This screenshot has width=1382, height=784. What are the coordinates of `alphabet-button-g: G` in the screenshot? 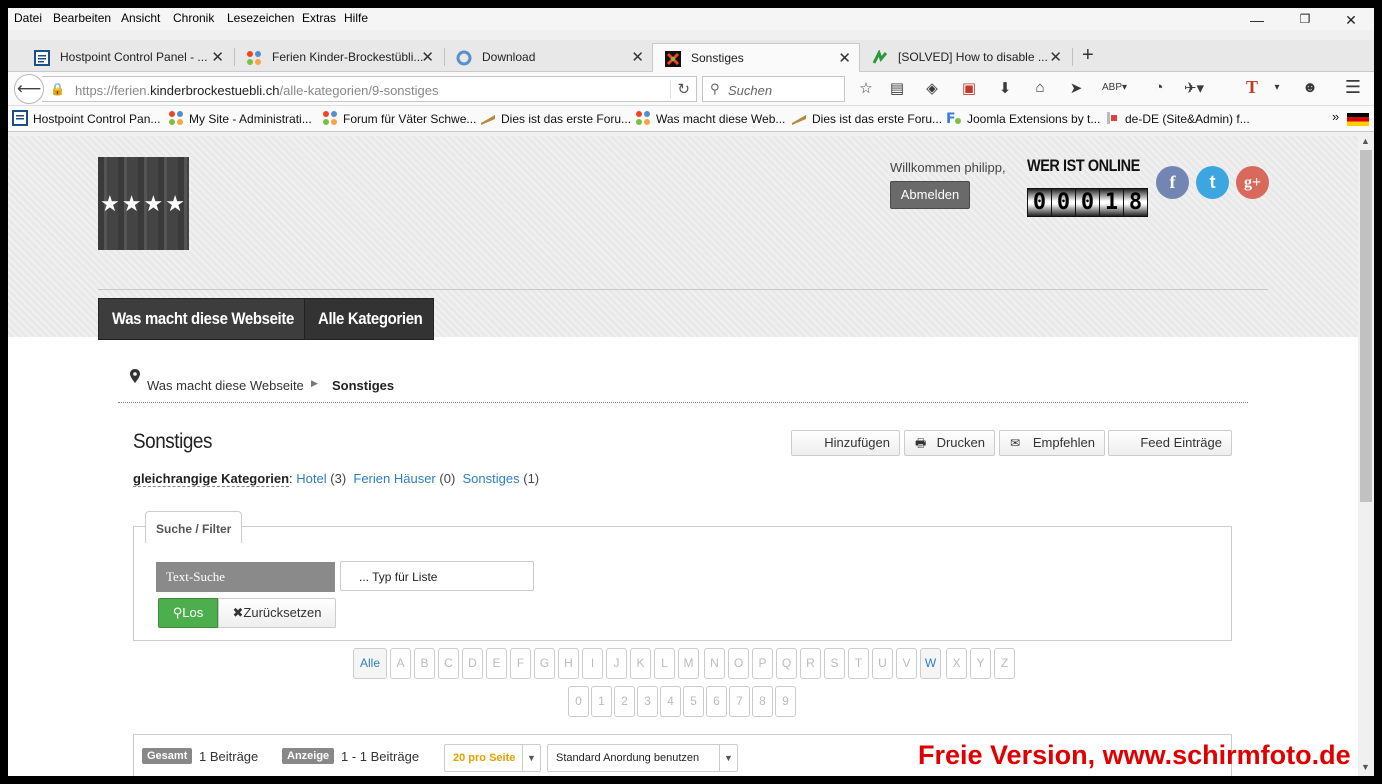 It's located at (544, 663).